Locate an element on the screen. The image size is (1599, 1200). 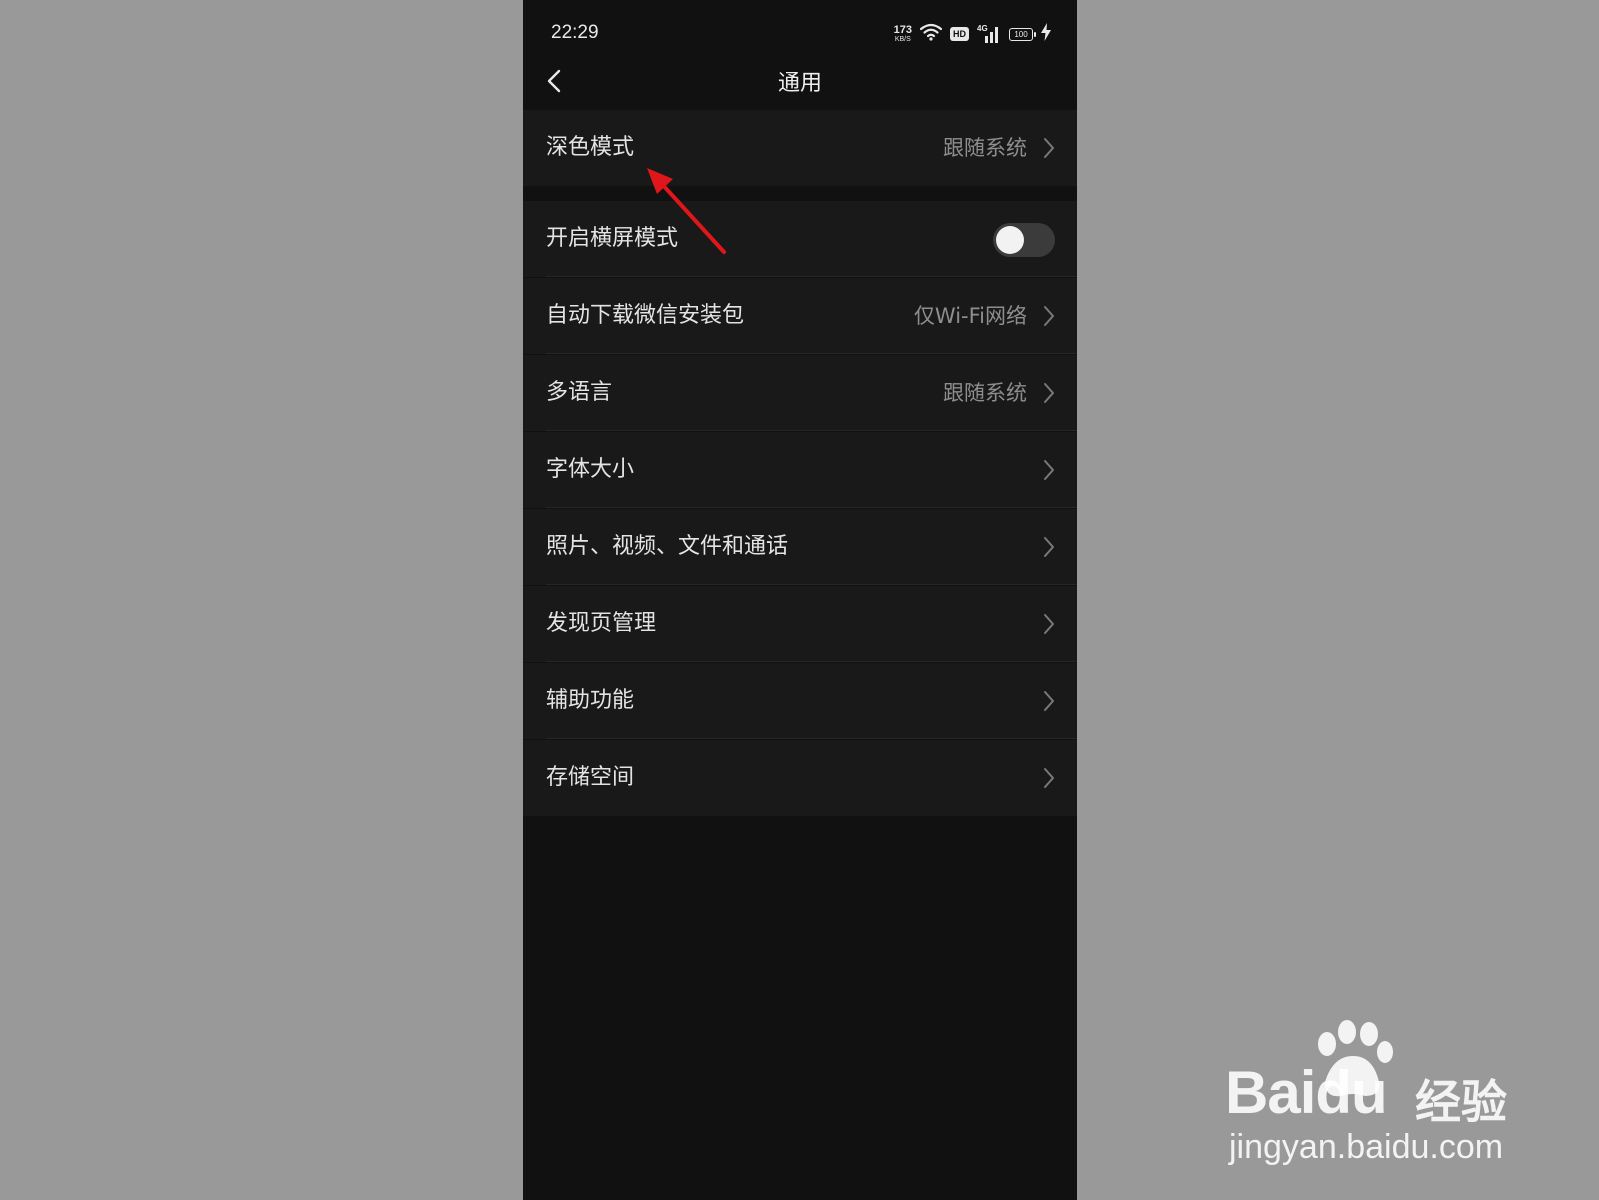
navigation-bar: 通用 is located at coordinates (800, 84).